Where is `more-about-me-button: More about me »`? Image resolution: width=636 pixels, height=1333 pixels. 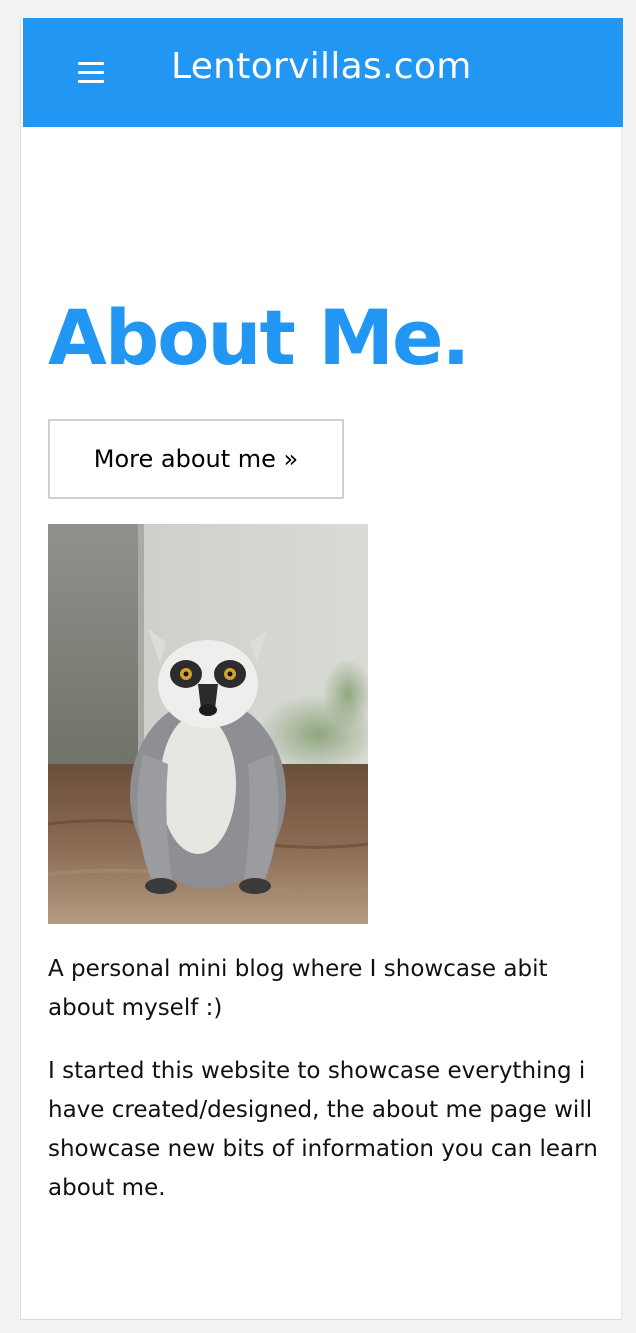 more-about-me-button: More about me » is located at coordinates (196, 459).